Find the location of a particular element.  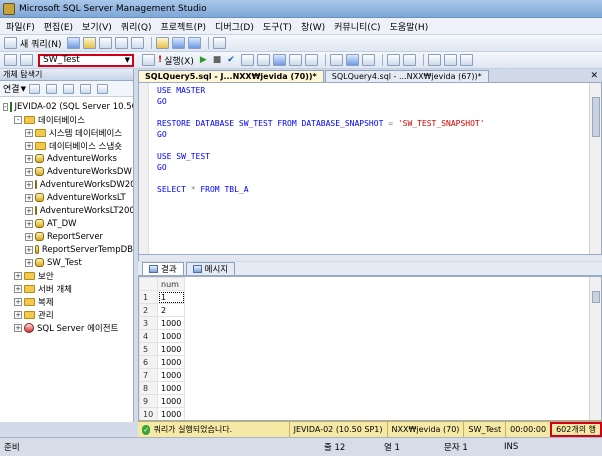

results-to-file-icon is located at coordinates (368, 60).